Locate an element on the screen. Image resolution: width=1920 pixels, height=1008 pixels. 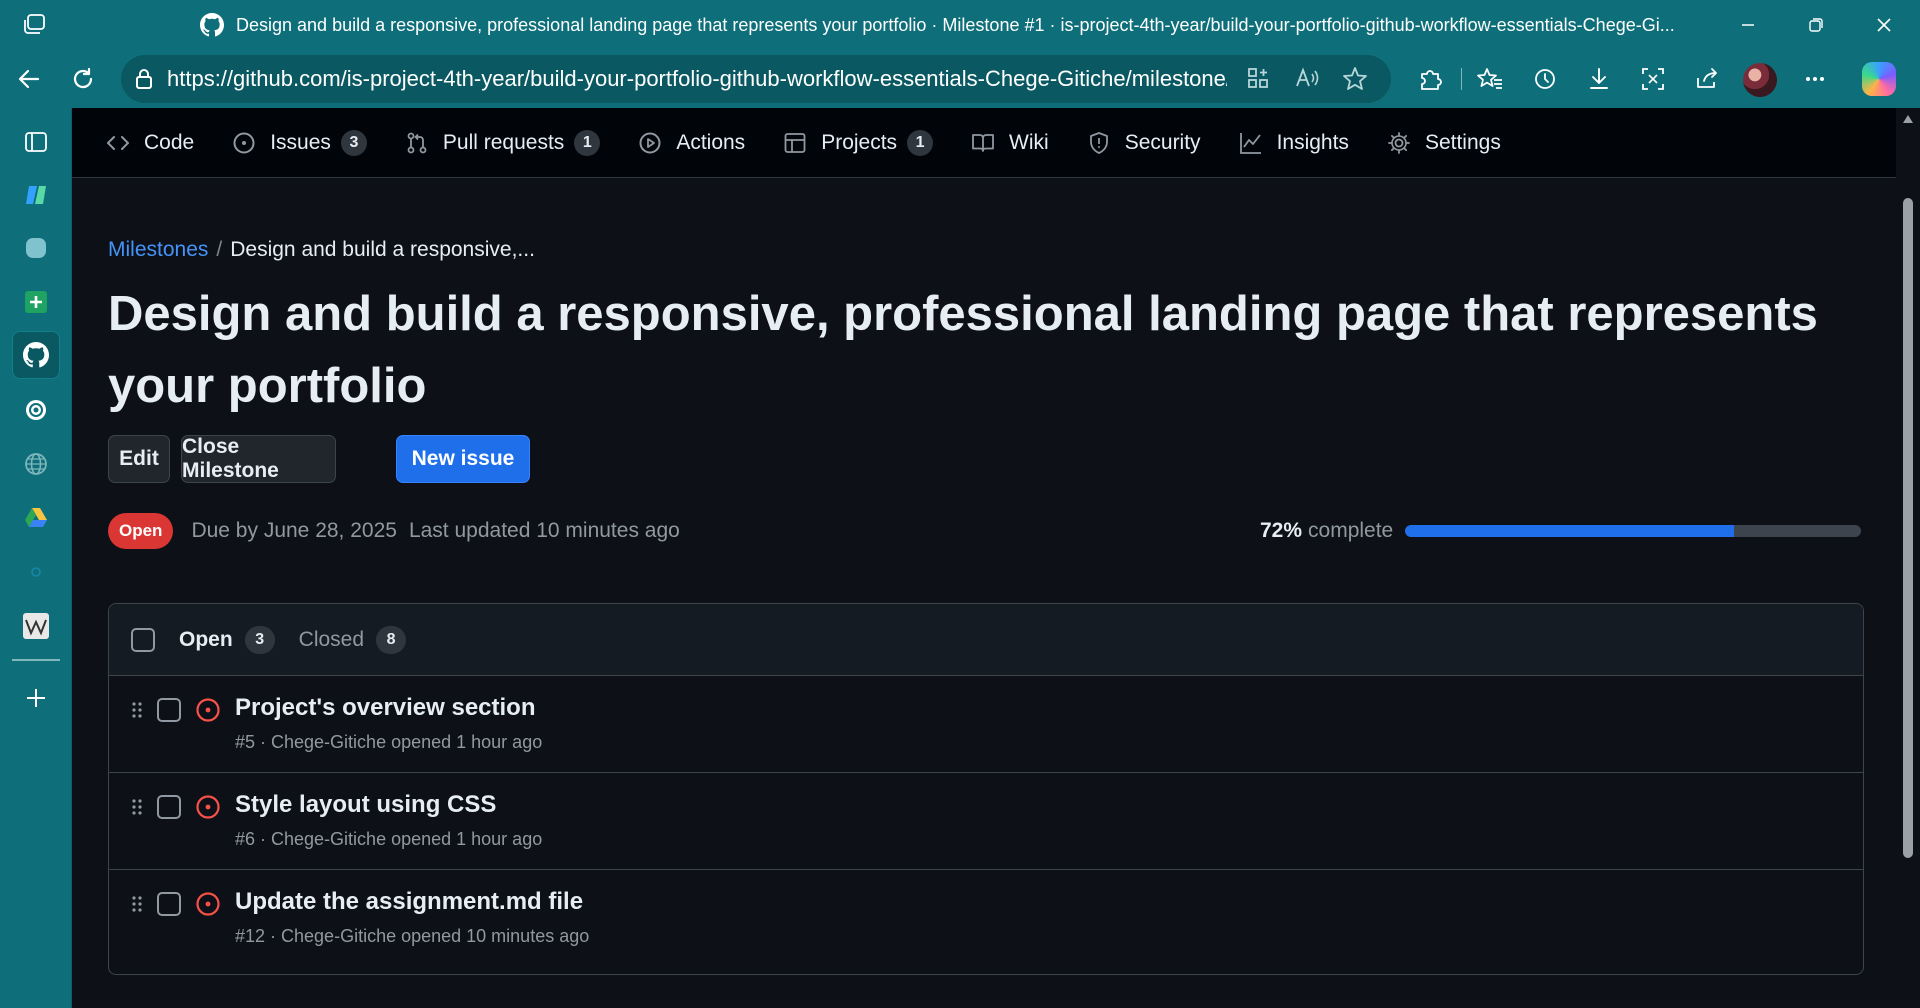
share-icon is located at coordinates (1707, 78).